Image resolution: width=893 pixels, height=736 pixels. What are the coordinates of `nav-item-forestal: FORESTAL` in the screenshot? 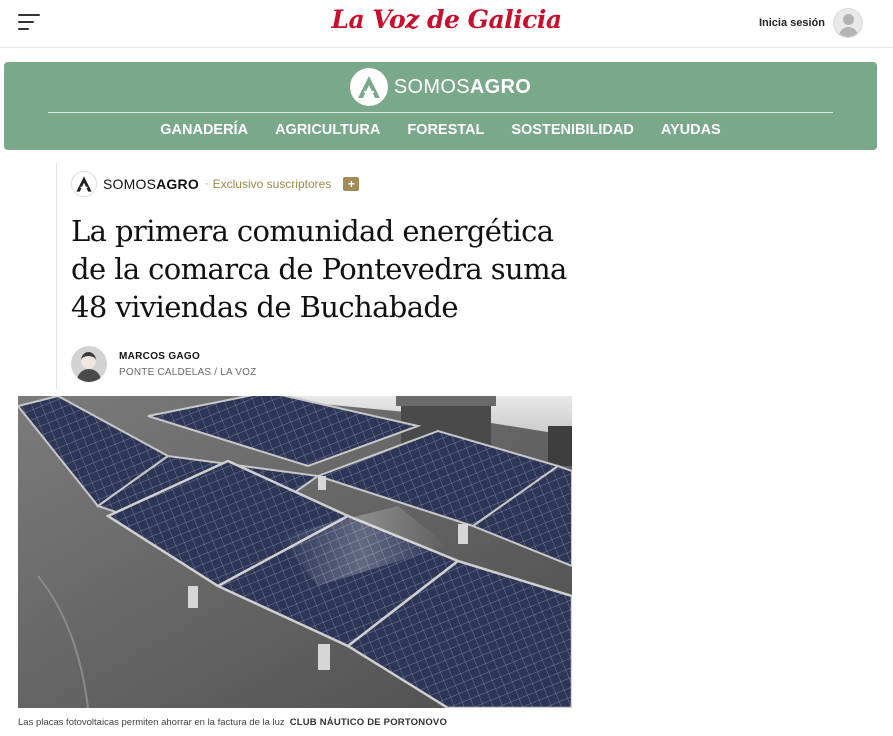 It's located at (445, 130).